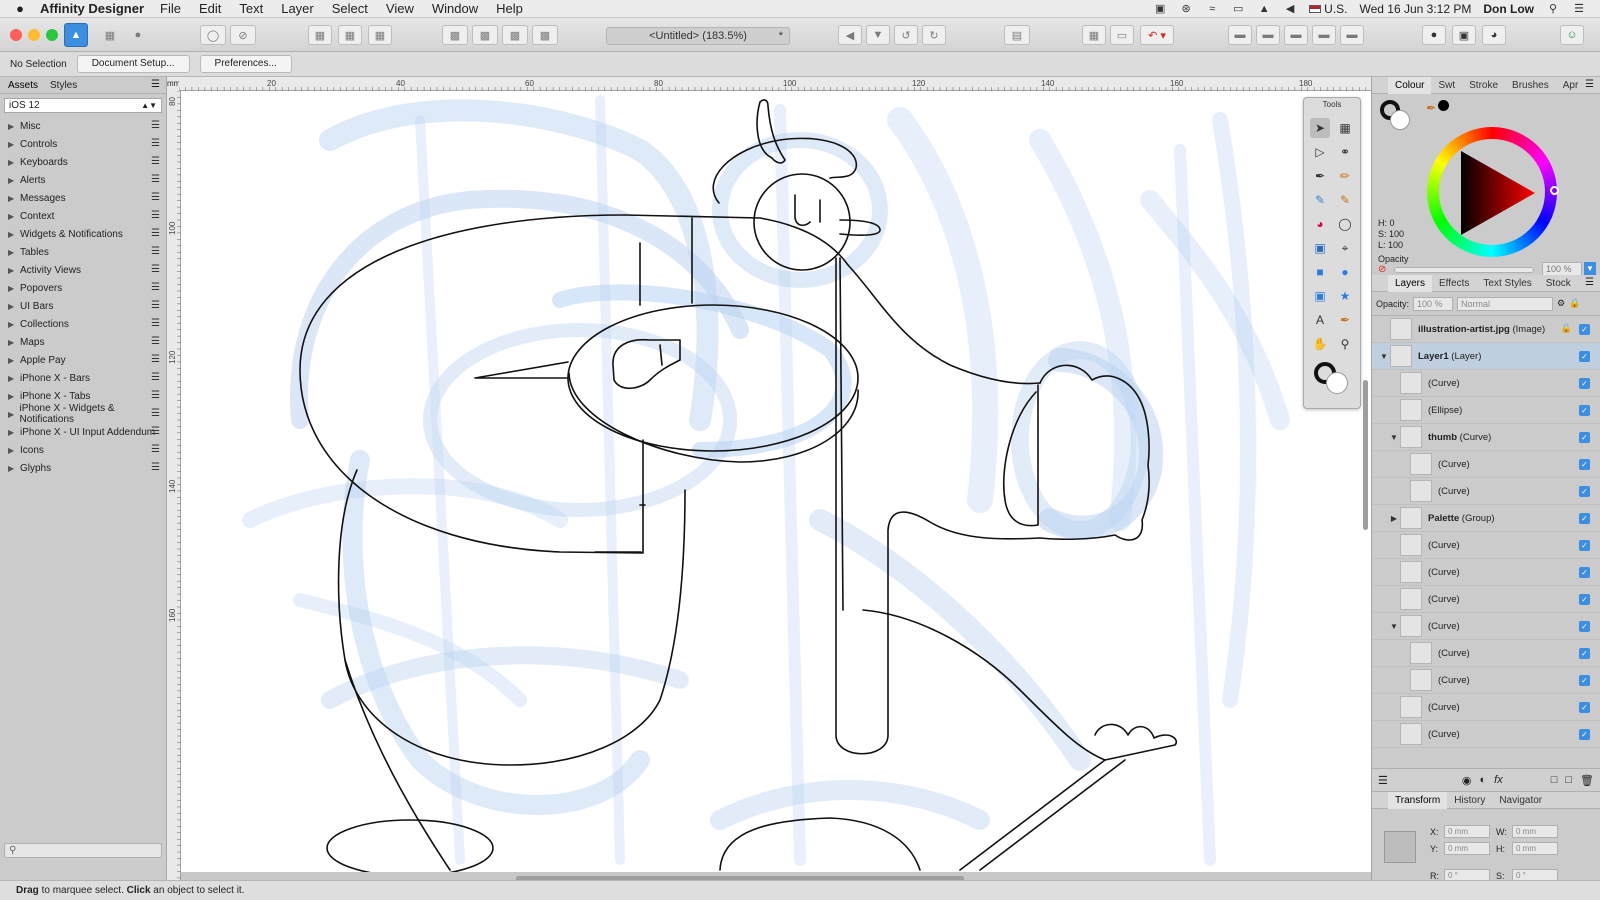 The width and height of the screenshot is (1600, 900). What do you see at coordinates (83, 288) in the screenshot?
I see `asset-category-row: ▶ Popovers ☰` at bounding box center [83, 288].